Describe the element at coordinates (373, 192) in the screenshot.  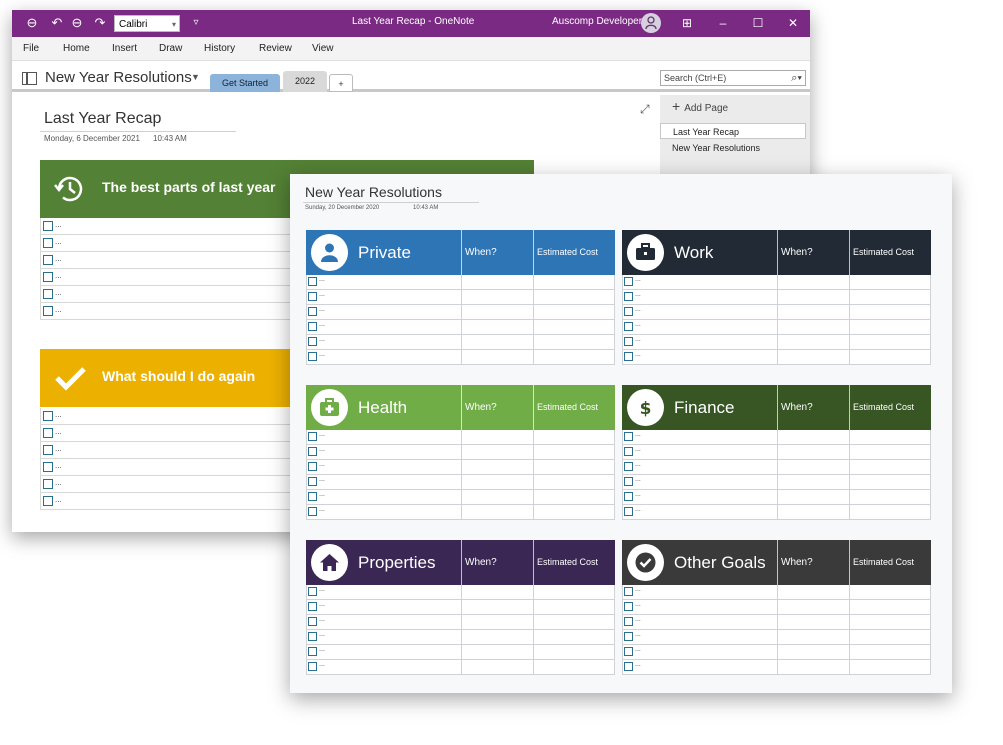
I see `page-title: New Year Resolutions` at that location.